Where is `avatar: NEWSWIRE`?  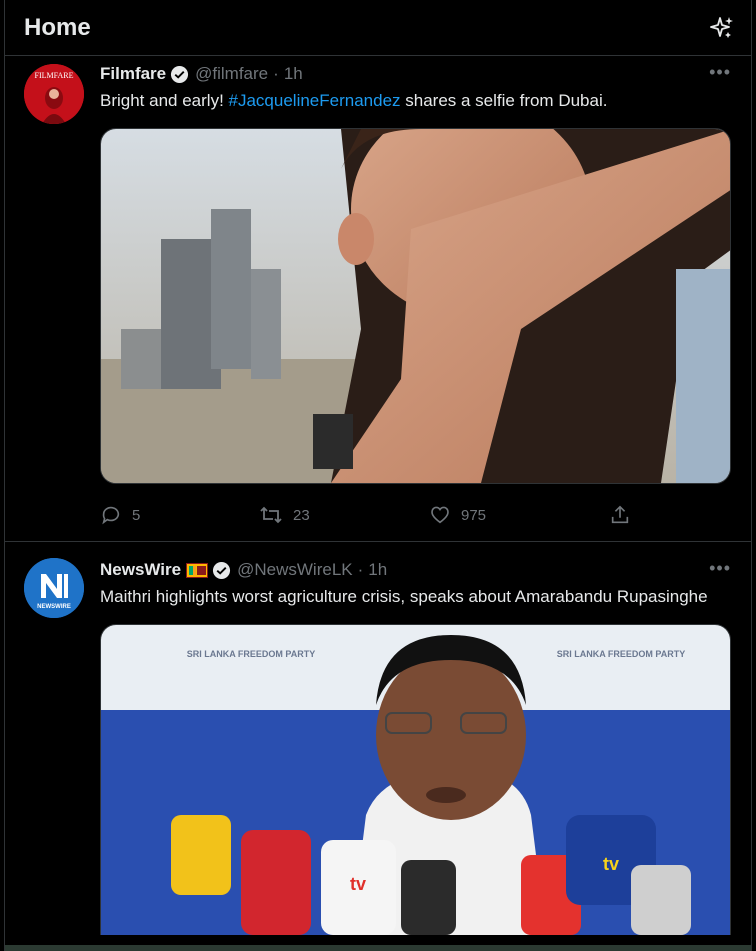 avatar: NEWSWIRE is located at coordinates (54, 588).